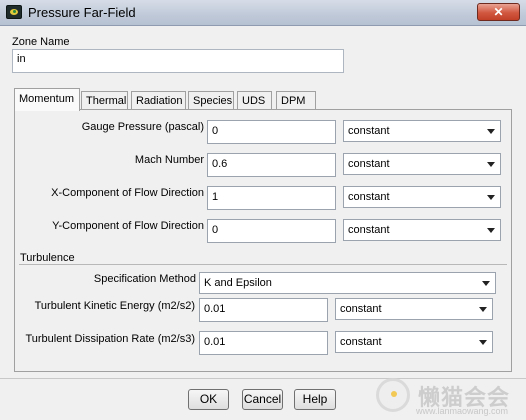 This screenshot has height=420, width=526. What do you see at coordinates (208, 399) in the screenshot?
I see `ok-button: OK` at bounding box center [208, 399].